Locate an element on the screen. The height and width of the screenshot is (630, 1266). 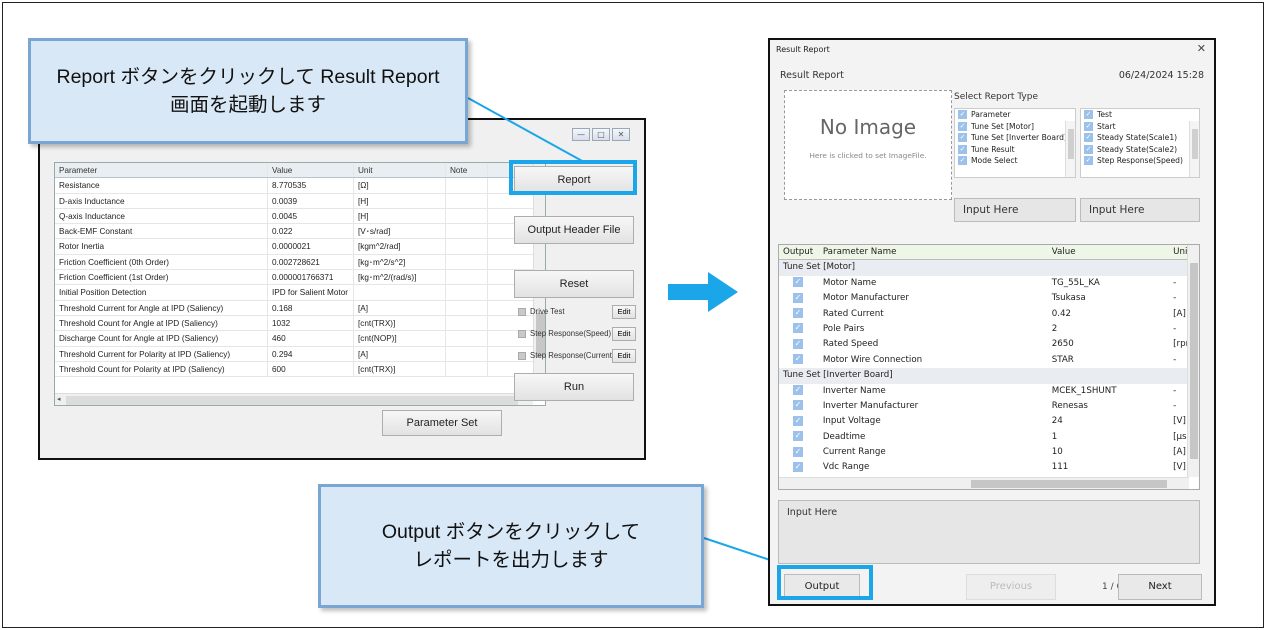
close-icon: ✕ is located at coordinates (1201, 48).